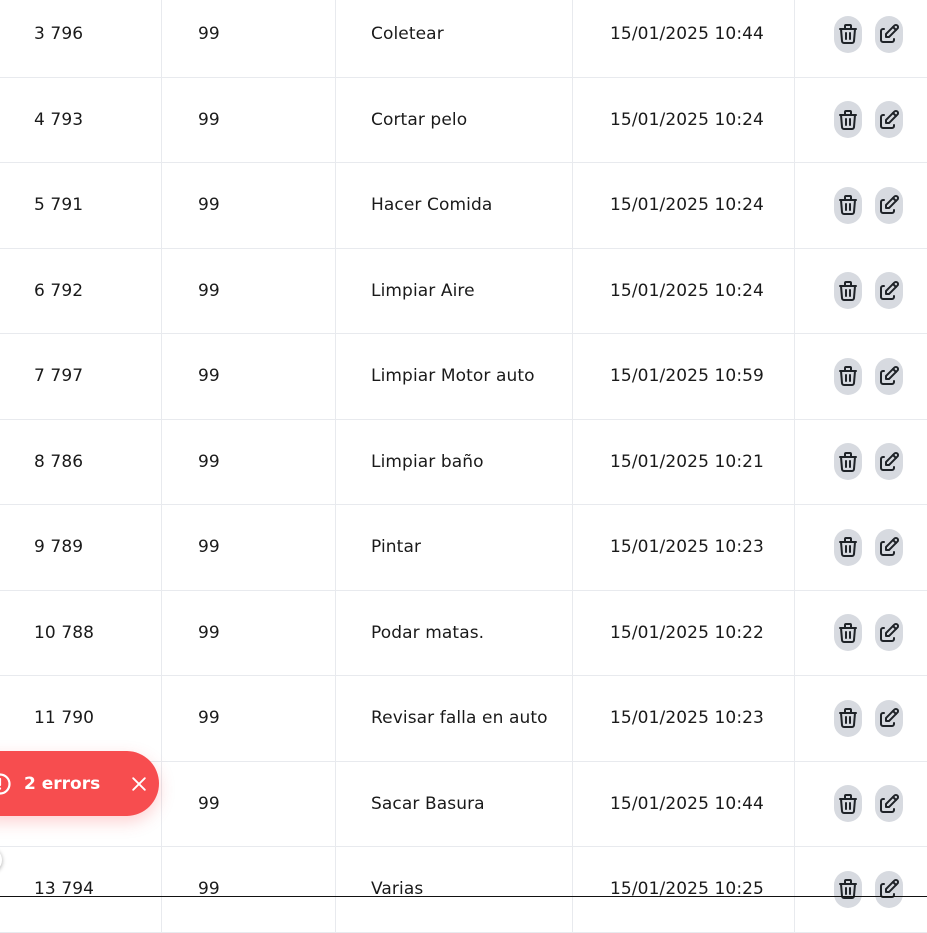 The image size is (927, 933). What do you see at coordinates (59, 205) in the screenshot?
I see `row-id: 5 791` at bounding box center [59, 205].